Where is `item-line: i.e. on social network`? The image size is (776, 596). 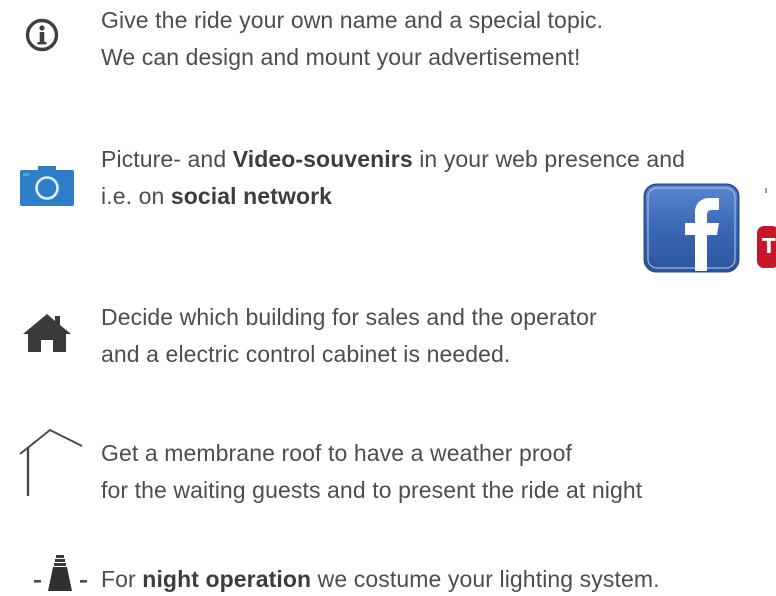 item-line: i.e. on social network is located at coordinates (393, 196).